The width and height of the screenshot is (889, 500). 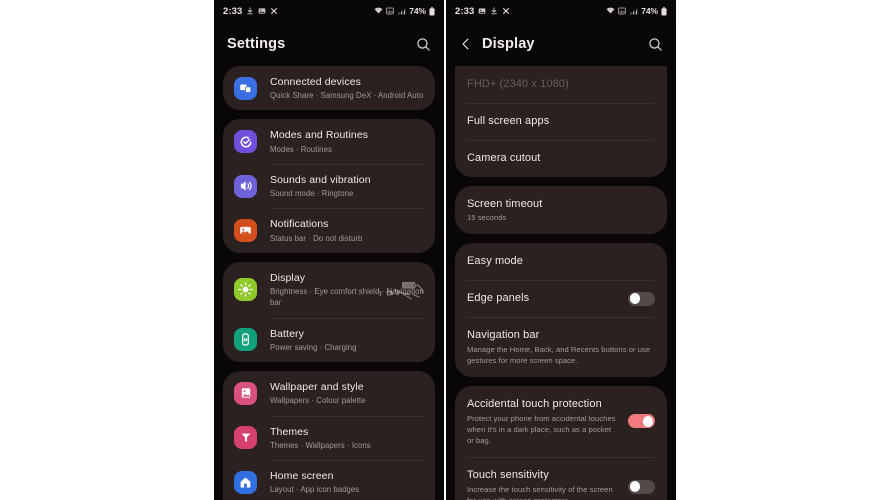 I want to click on settings-row-title: Home screen, so click(x=302, y=476).